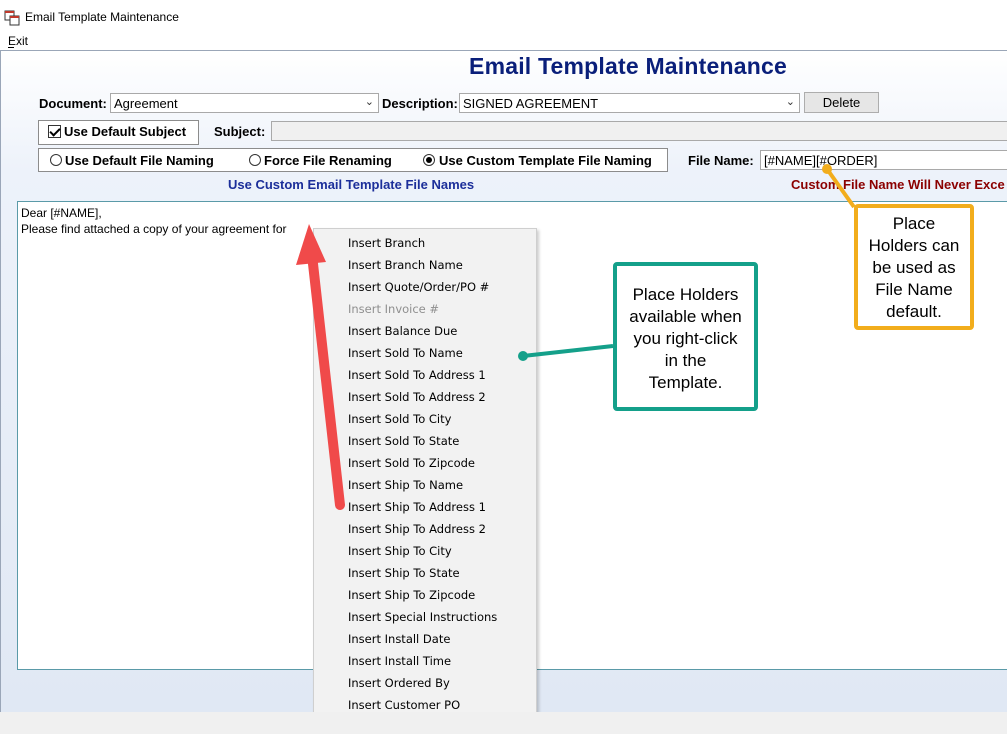 This screenshot has width=1007, height=734. What do you see at coordinates (685, 382) in the screenshot?
I see `callout-line: Template.` at bounding box center [685, 382].